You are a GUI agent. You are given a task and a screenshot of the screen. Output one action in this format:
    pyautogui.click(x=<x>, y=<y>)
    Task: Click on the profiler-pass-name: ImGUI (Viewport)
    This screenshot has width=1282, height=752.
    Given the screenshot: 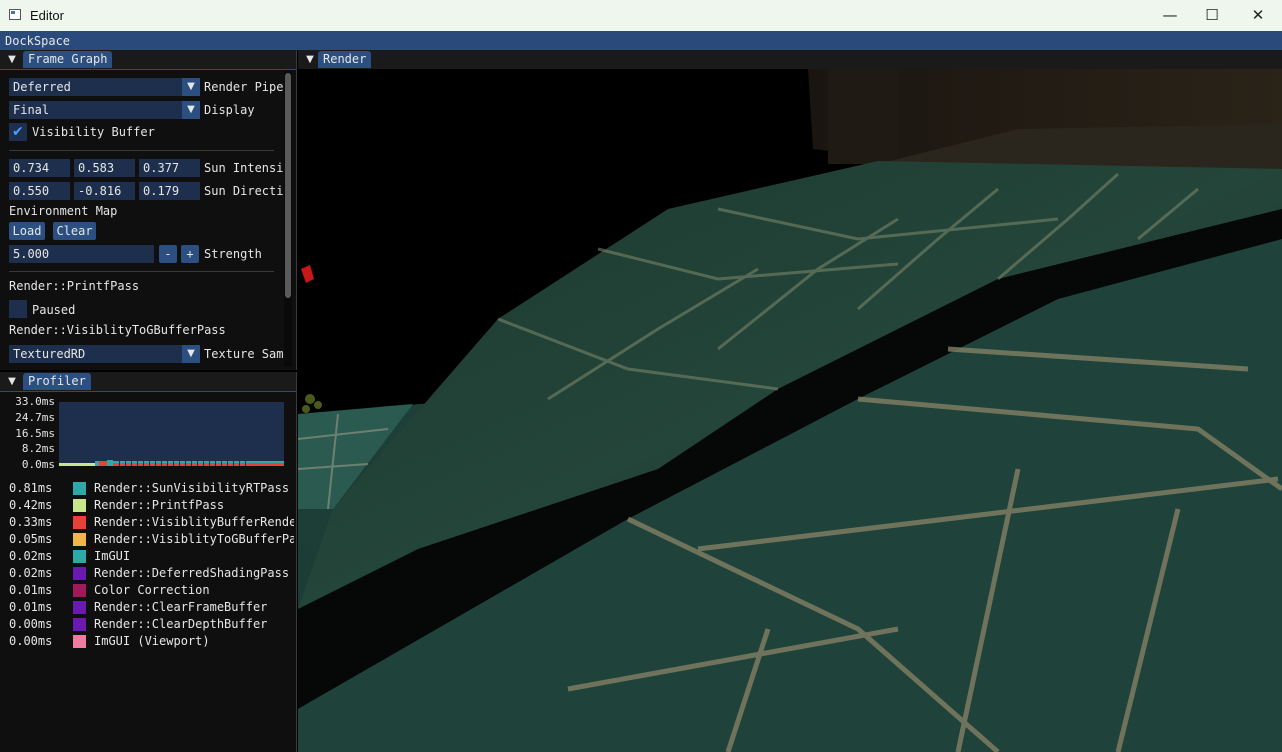 What is the action you would take?
    pyautogui.click(x=152, y=641)
    